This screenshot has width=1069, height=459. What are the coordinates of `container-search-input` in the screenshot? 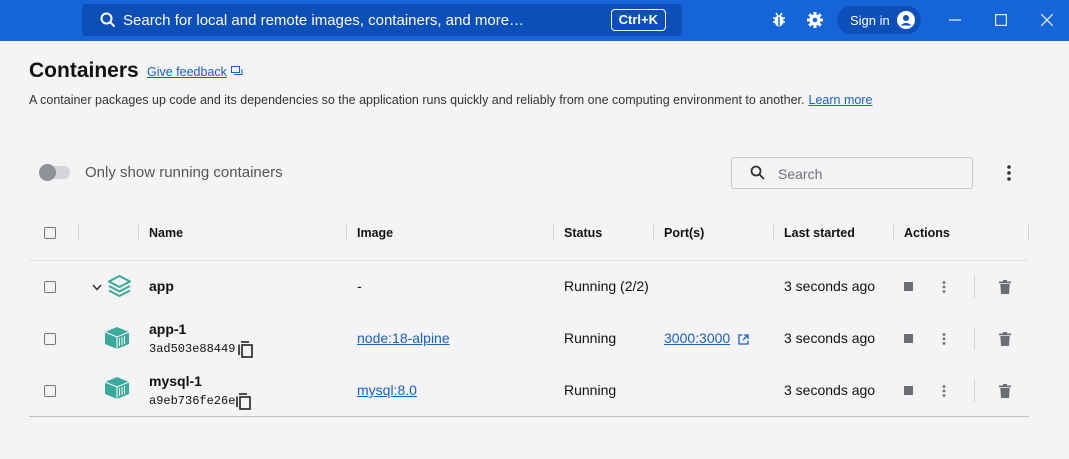 It's located at (868, 174).